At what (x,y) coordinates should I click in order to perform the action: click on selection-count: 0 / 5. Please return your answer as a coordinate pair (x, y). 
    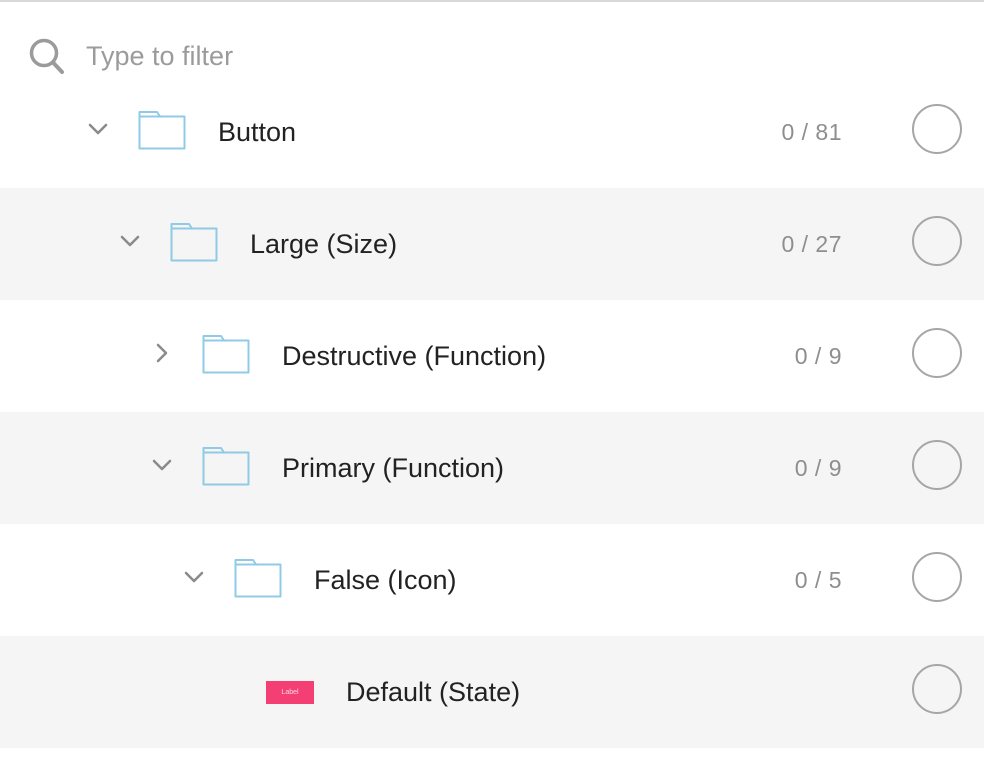
    Looking at the image, I should click on (818, 580).